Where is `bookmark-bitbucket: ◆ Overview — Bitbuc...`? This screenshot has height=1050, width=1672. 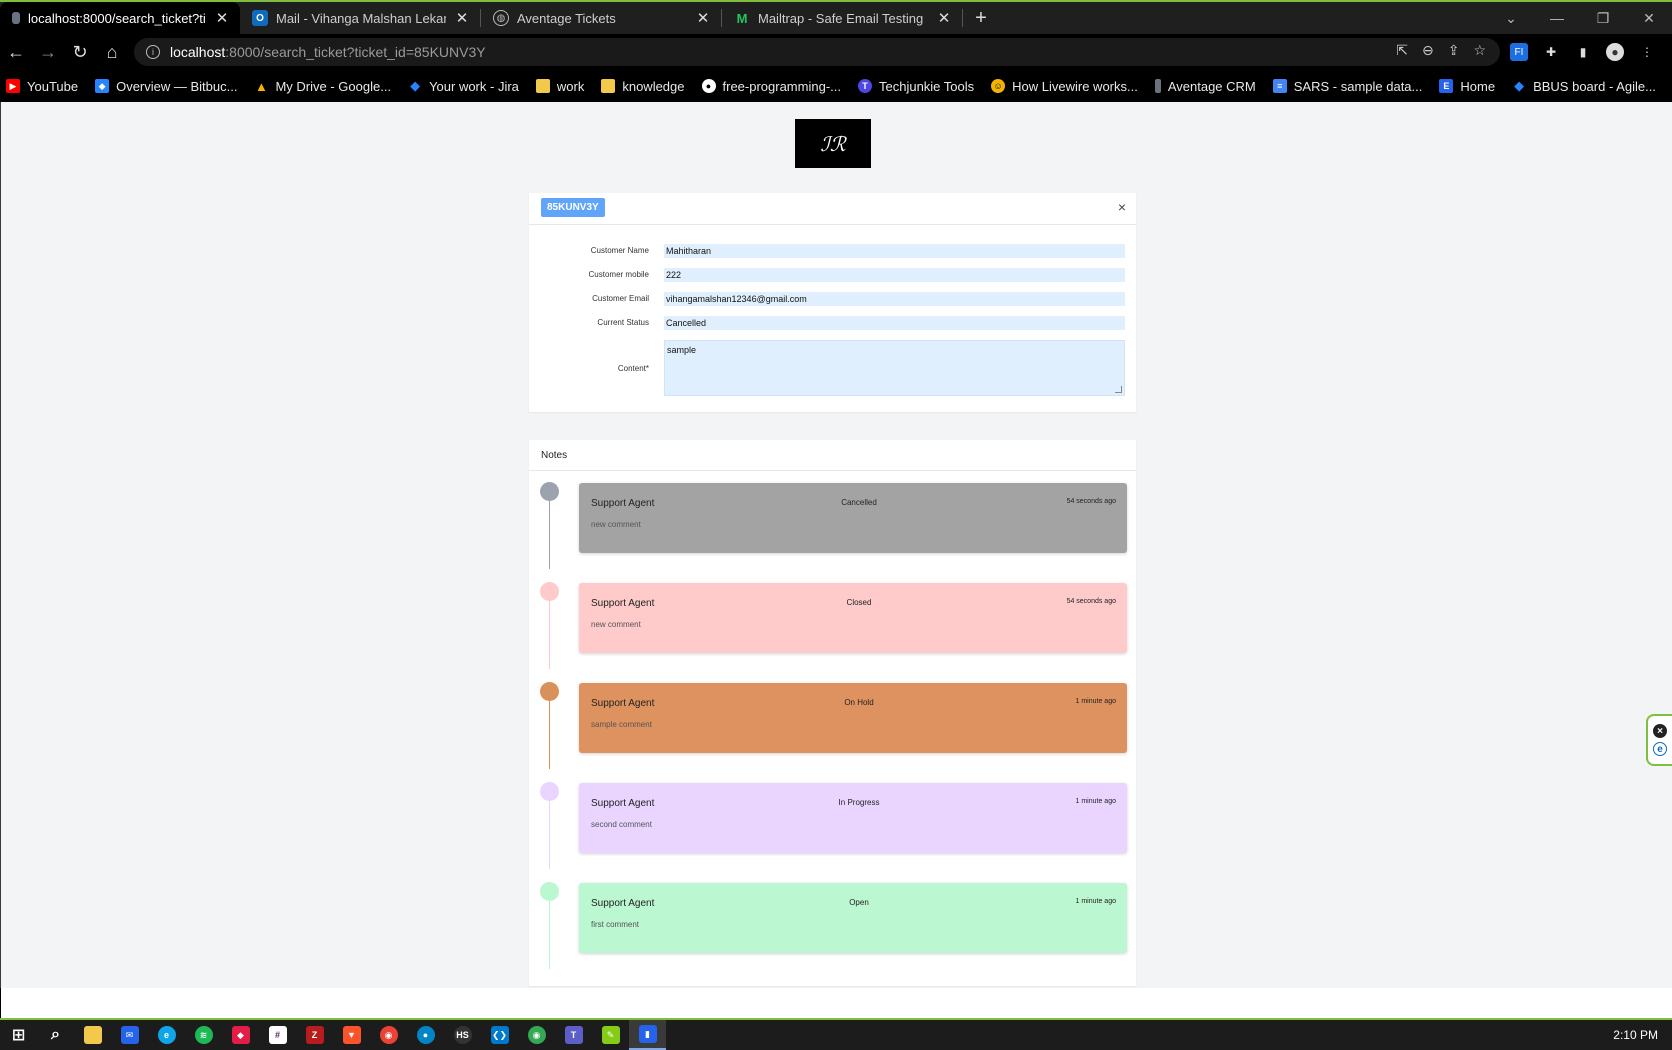 bookmark-bitbucket: ◆ Overview — Bitbuc... is located at coordinates (166, 86).